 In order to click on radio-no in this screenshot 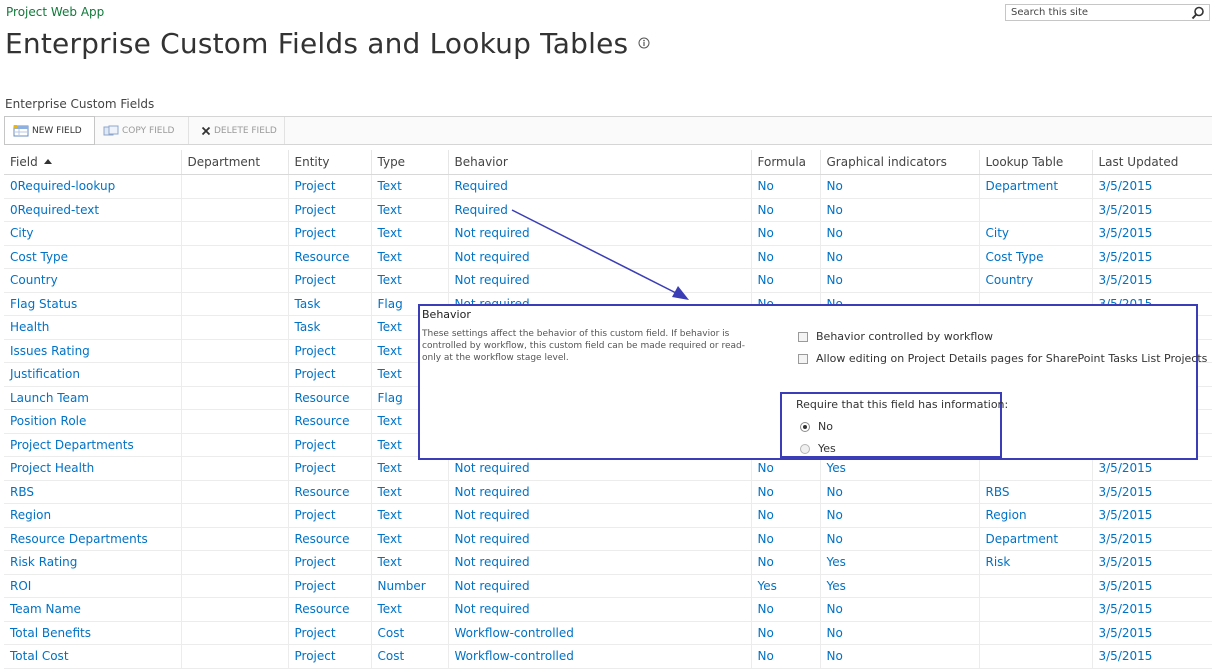, I will do `click(805, 426)`.